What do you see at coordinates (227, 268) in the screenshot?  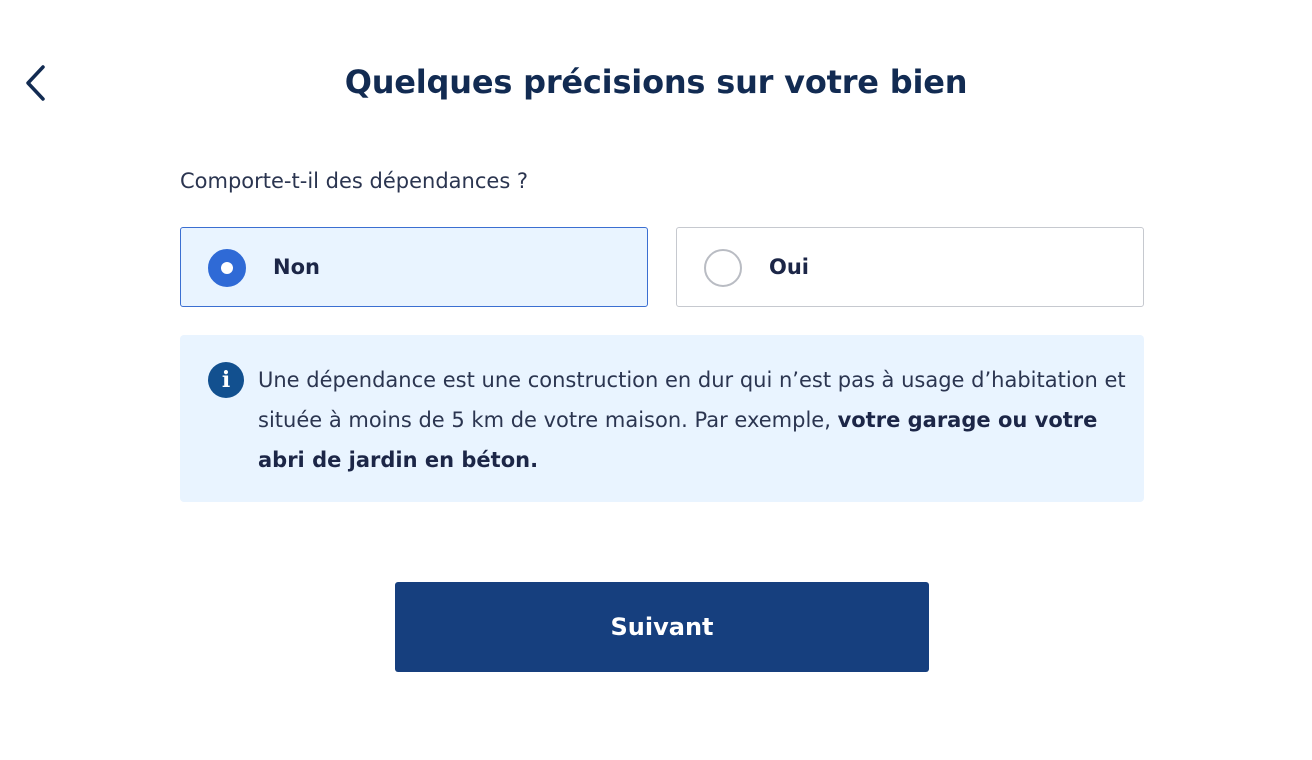 I see `radio-checked-icon` at bounding box center [227, 268].